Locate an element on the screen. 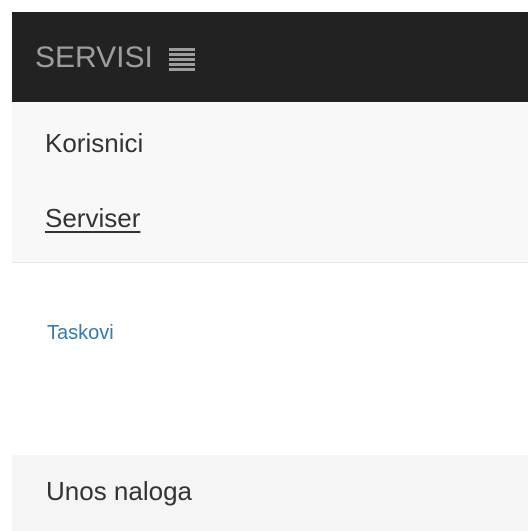  navbar-brand-group: SERVISI is located at coordinates (115, 58).